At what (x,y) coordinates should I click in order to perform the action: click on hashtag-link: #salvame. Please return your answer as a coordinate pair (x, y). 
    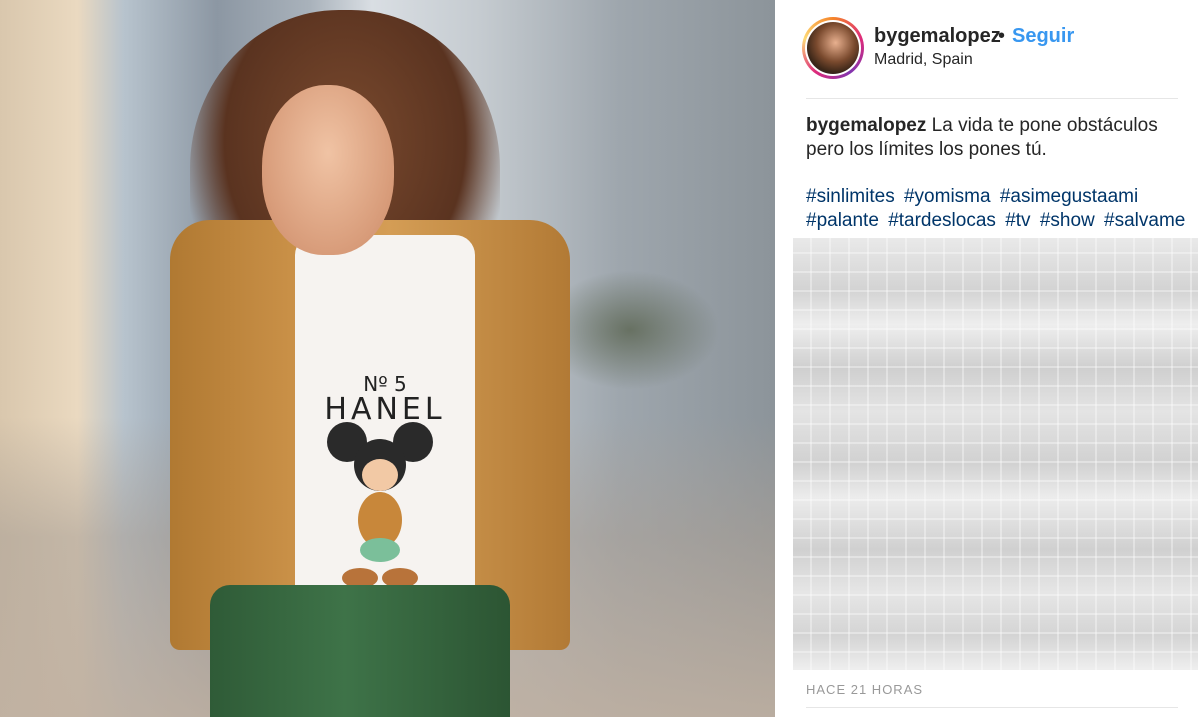
    Looking at the image, I should click on (1144, 220).